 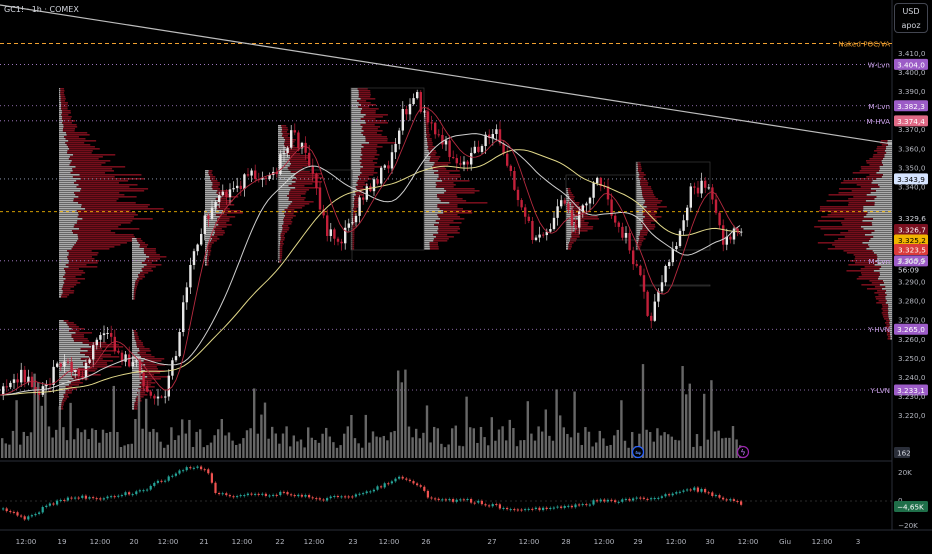 I want to click on time-tick: 26, so click(x=426, y=541).